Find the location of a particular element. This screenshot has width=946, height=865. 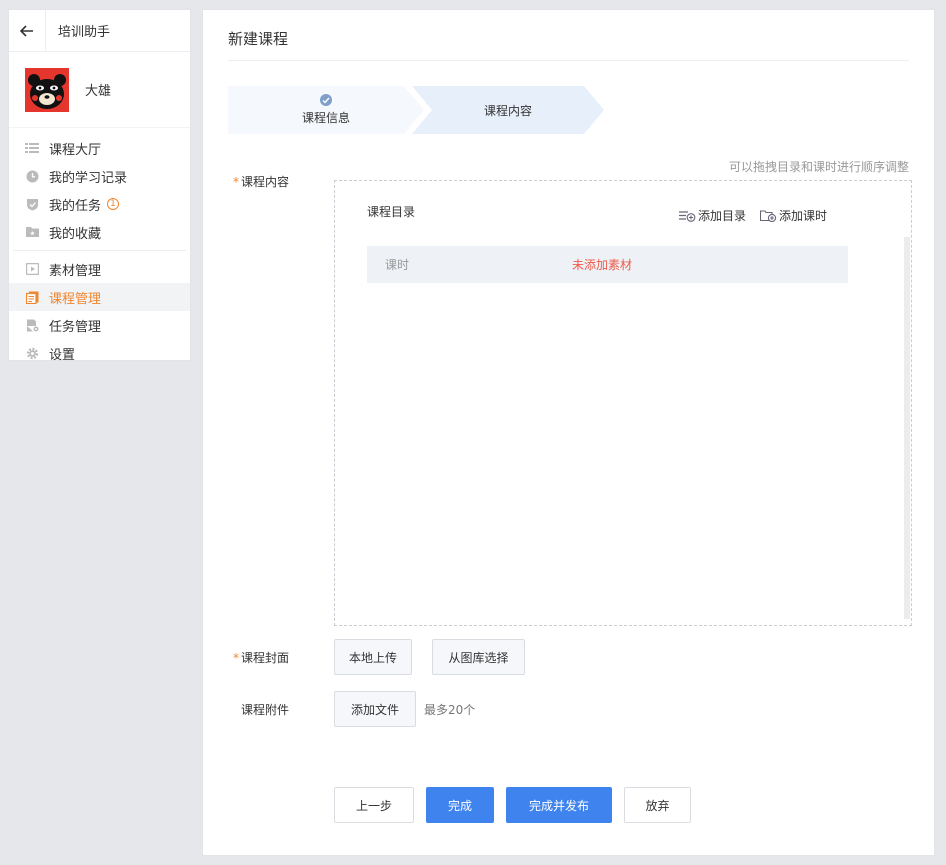

sidebar-item-study-record: 我的学习记录 is located at coordinates (99, 176).